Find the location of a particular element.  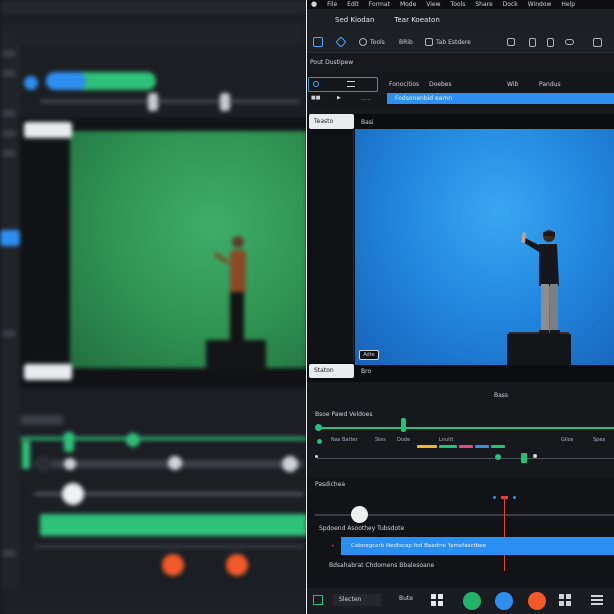

timeline-track-label: Nas Batter is located at coordinates (344, 440).